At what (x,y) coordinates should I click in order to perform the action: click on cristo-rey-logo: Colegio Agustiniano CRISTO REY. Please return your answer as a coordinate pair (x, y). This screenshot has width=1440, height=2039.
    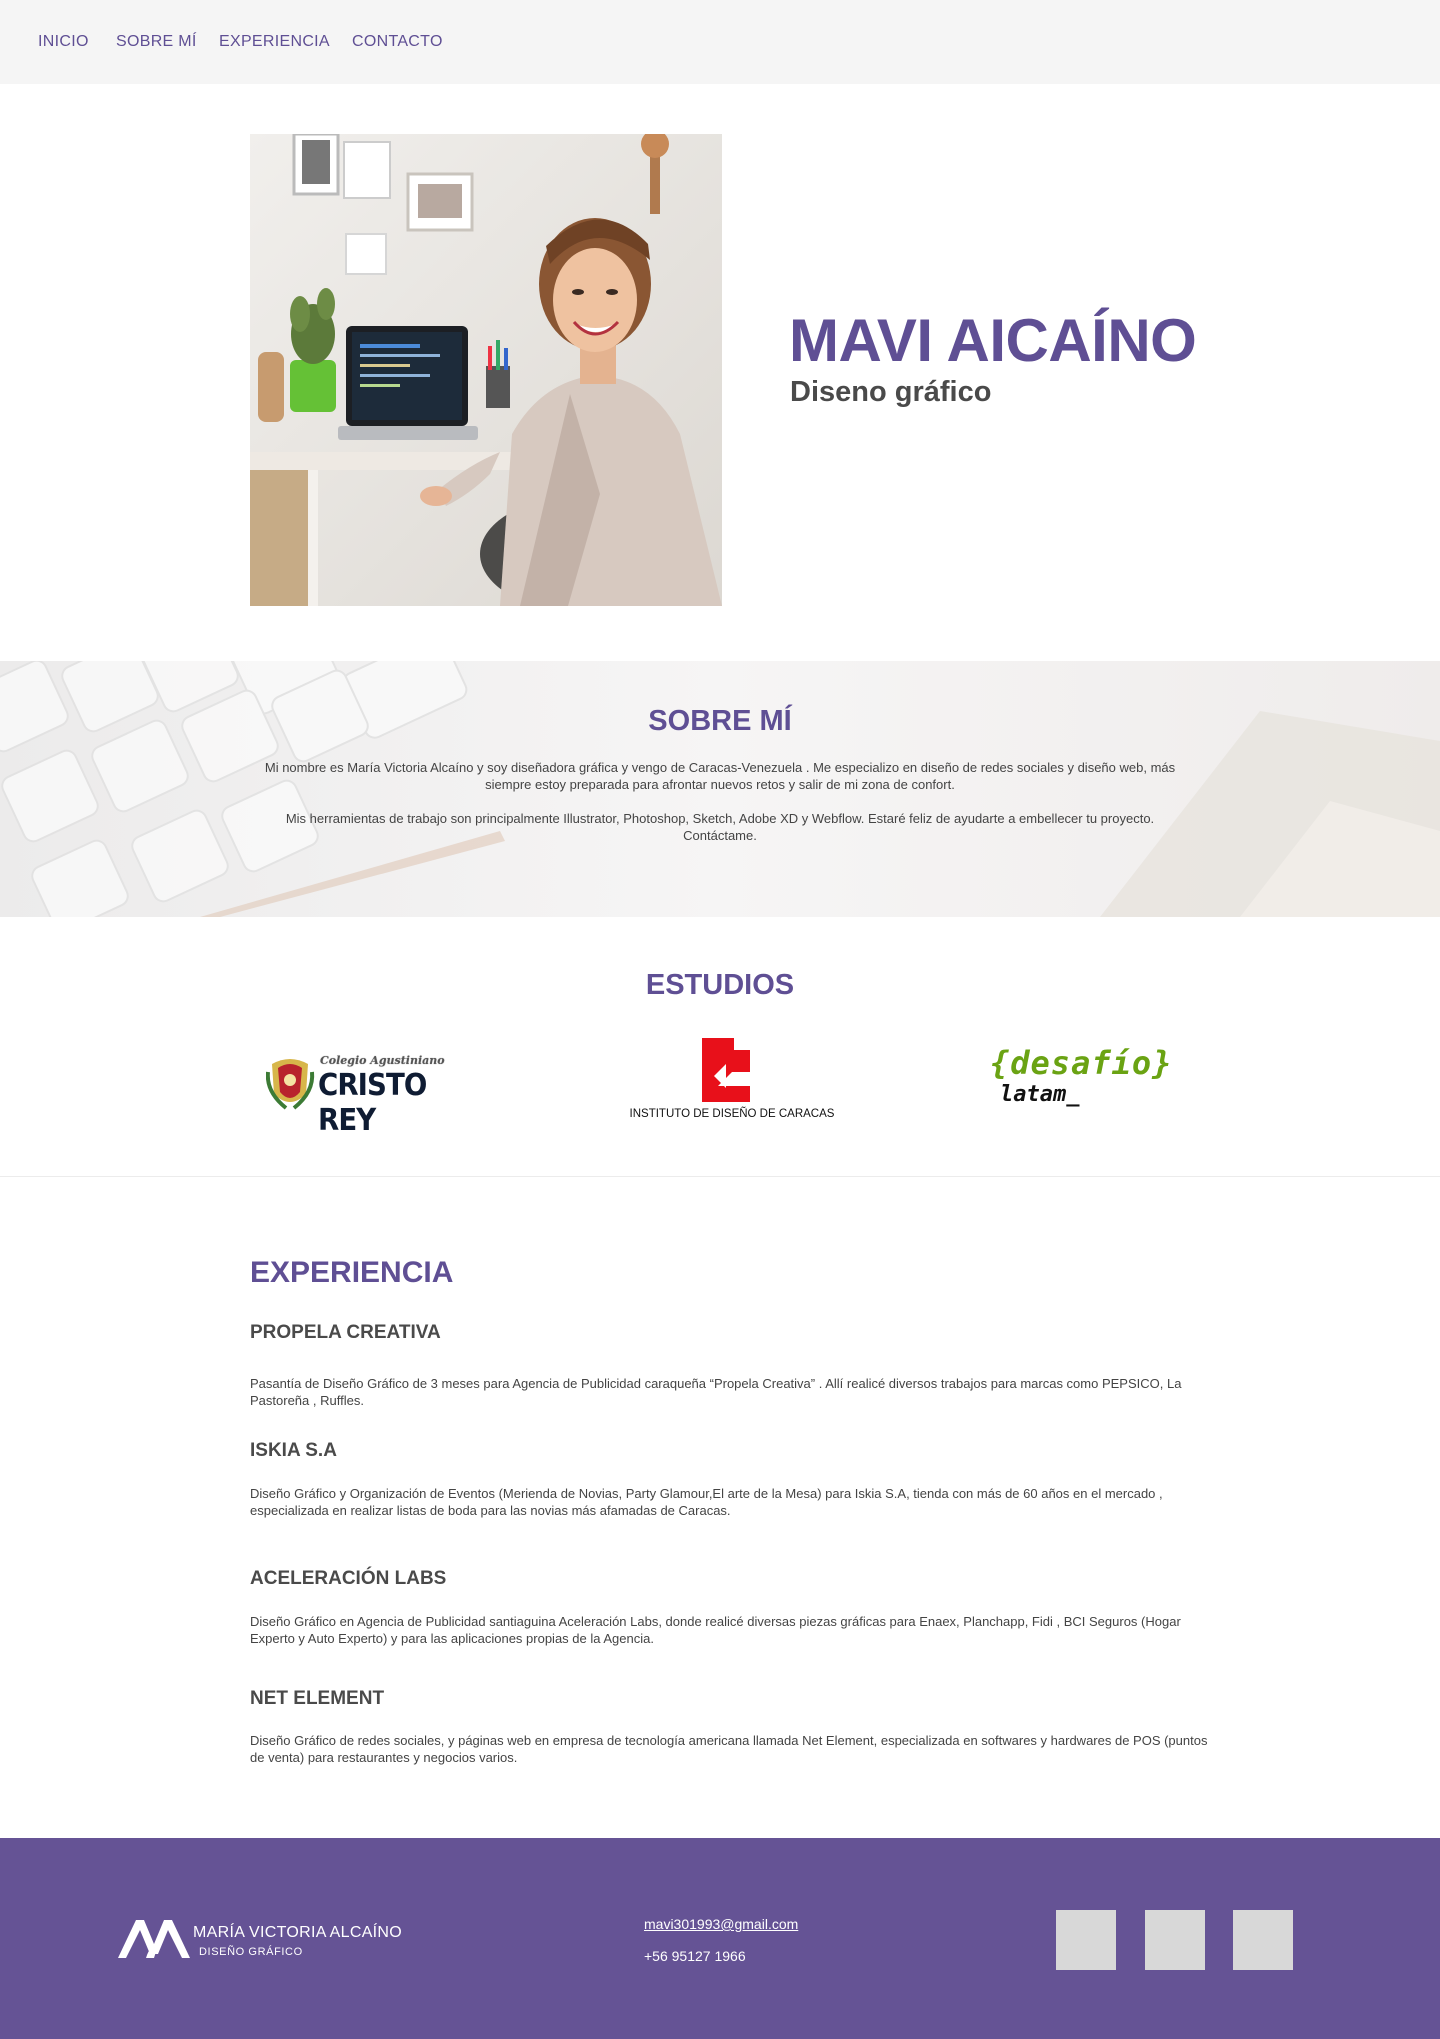
    Looking at the image, I should click on (371, 1095).